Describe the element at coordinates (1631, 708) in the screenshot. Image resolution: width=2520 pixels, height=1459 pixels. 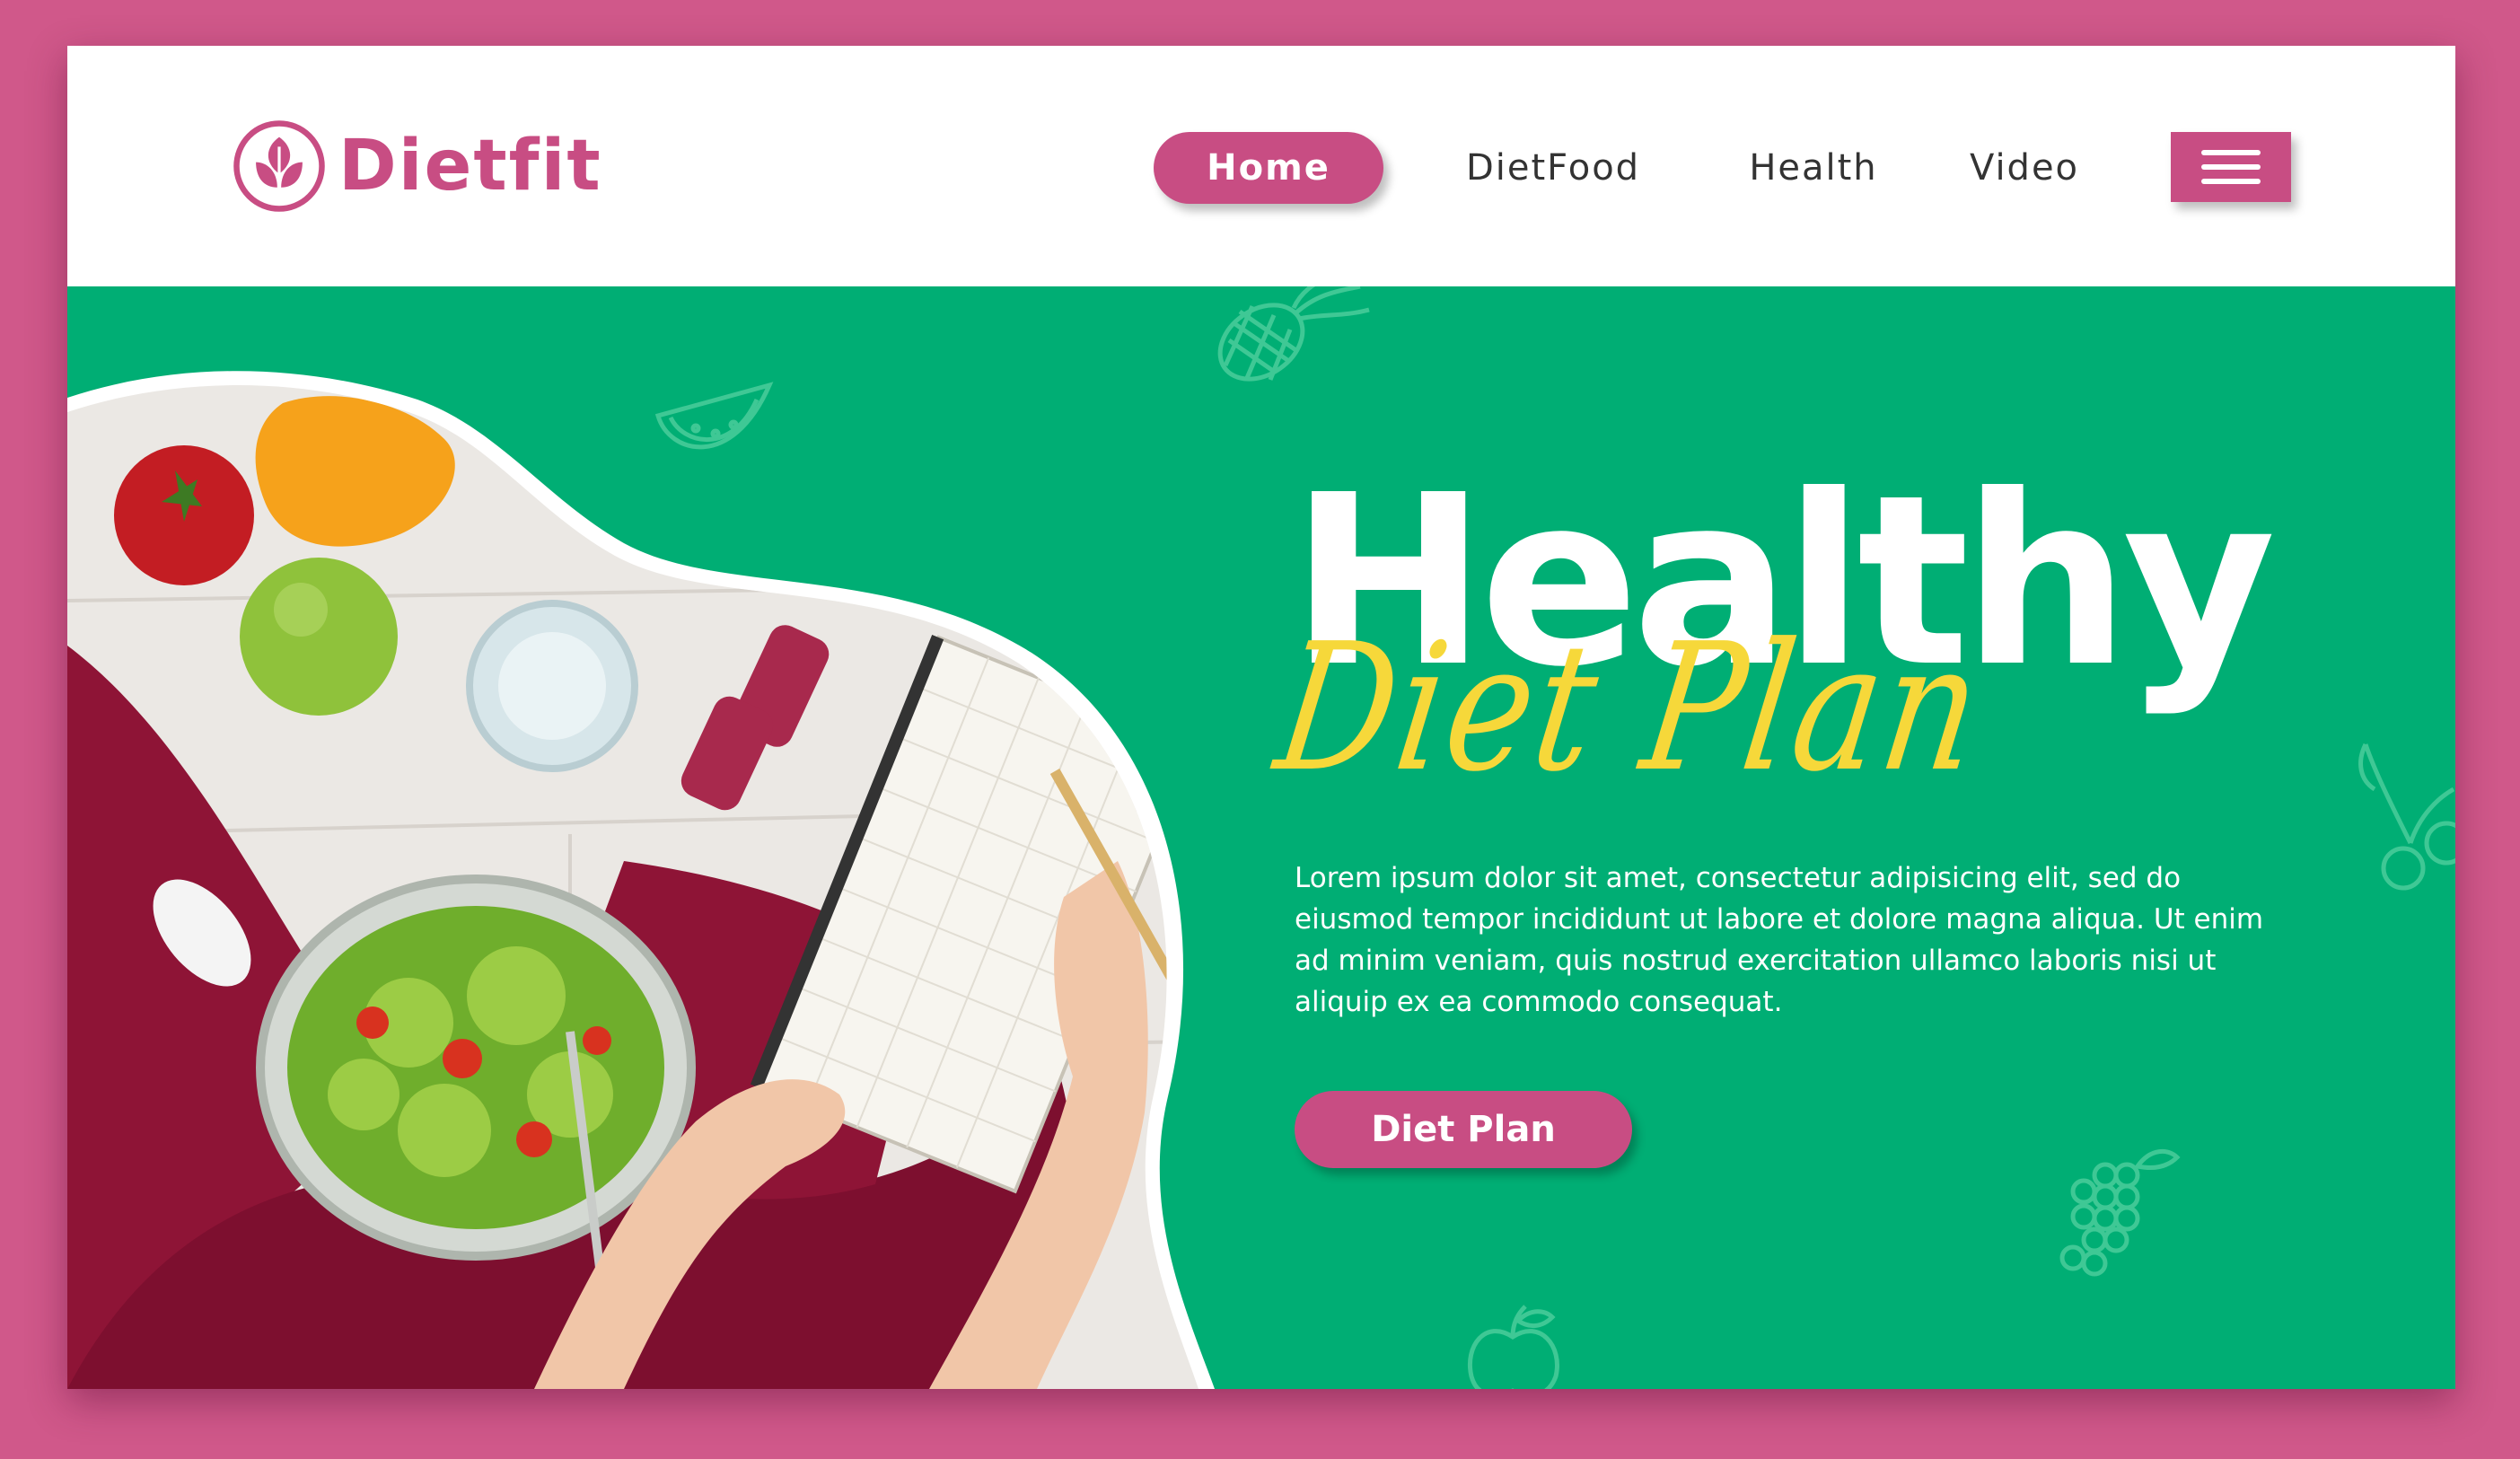
I see `hero-title-script: Diet Plan` at that location.